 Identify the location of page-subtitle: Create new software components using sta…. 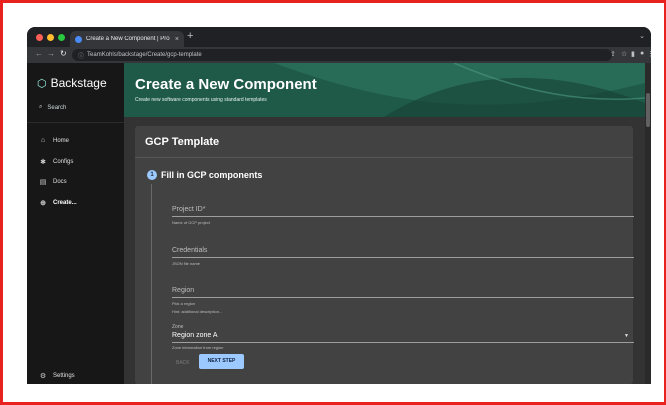
(201, 100).